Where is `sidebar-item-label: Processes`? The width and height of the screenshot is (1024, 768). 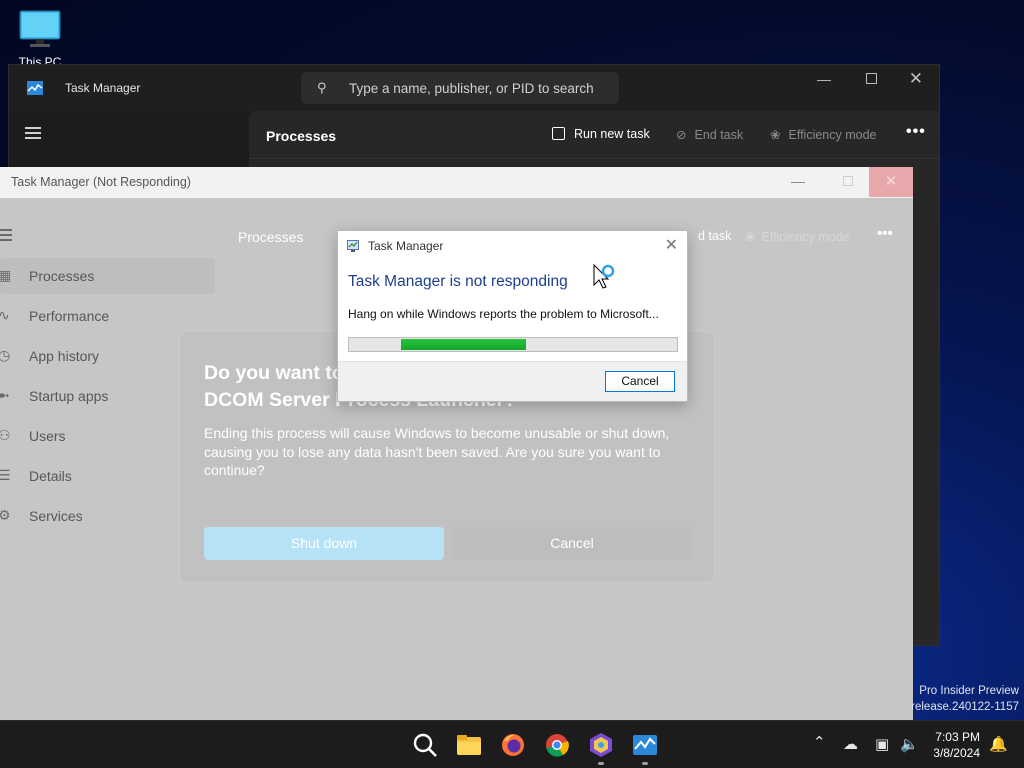 sidebar-item-label: Processes is located at coordinates (62, 276).